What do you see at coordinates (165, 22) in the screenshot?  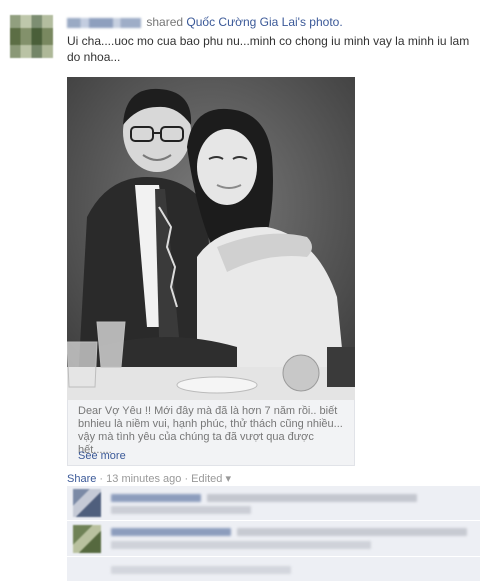 I see `shared-label: shared` at bounding box center [165, 22].